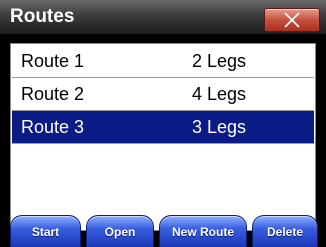  I want to click on route-name: Route 2, so click(53, 94).